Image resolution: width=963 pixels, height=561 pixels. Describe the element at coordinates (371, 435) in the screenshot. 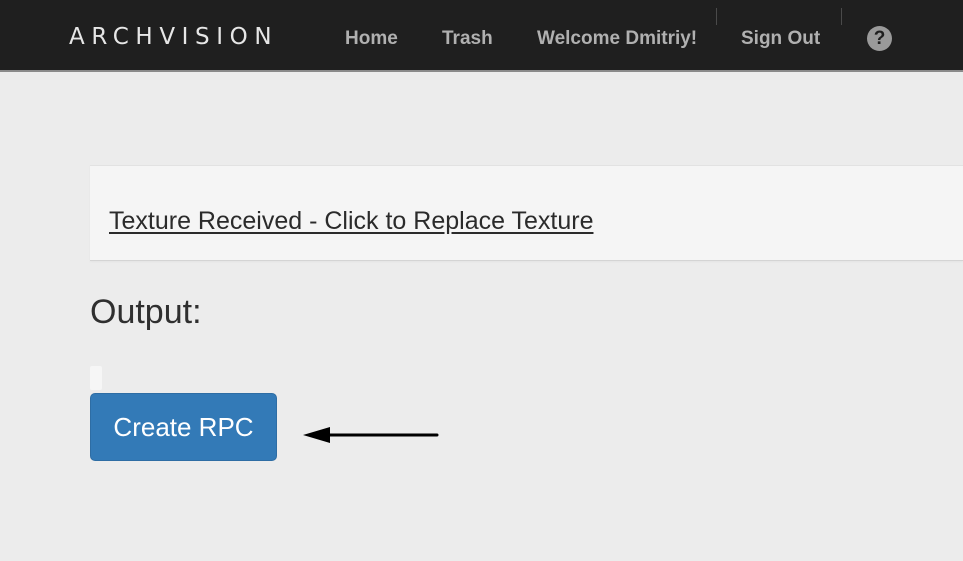

I see `pointer-arrow-icon` at that location.